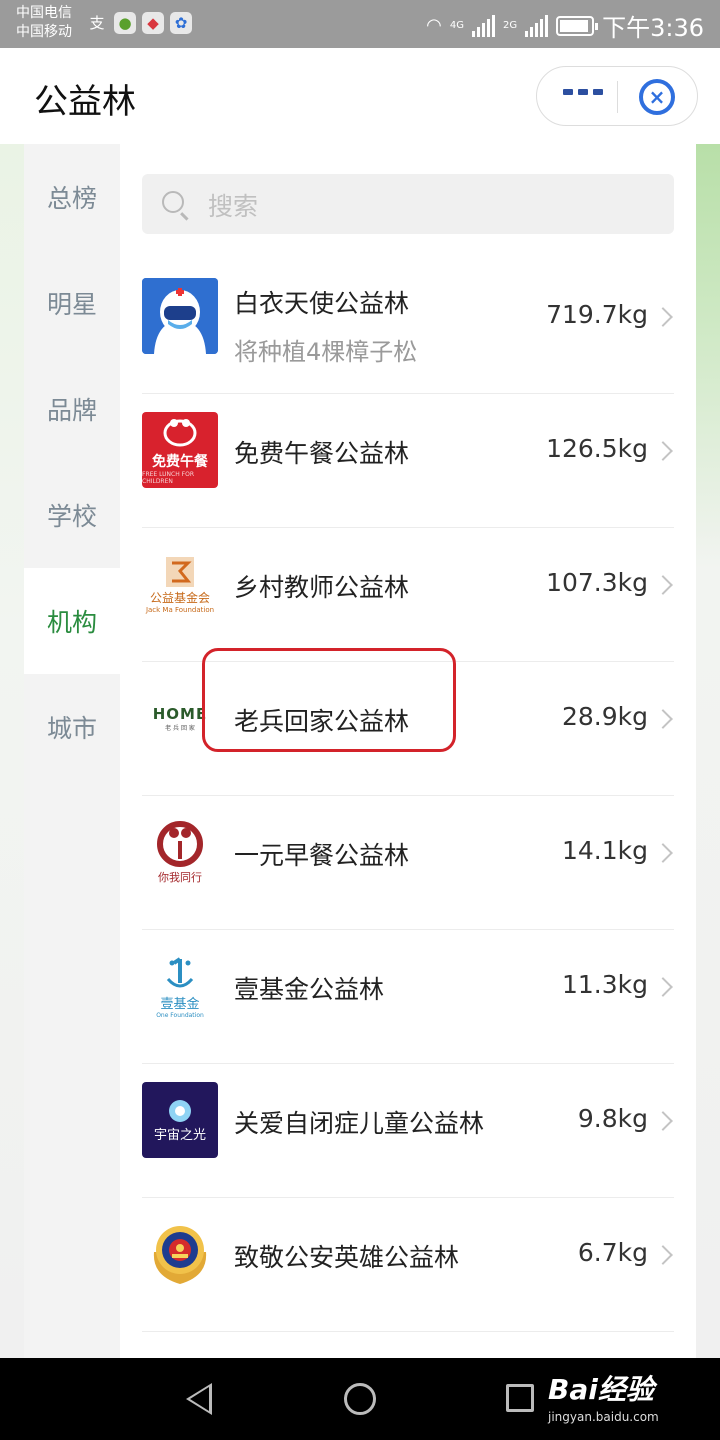  I want to click on forest-title: 白衣天使公益林, so click(322, 303).